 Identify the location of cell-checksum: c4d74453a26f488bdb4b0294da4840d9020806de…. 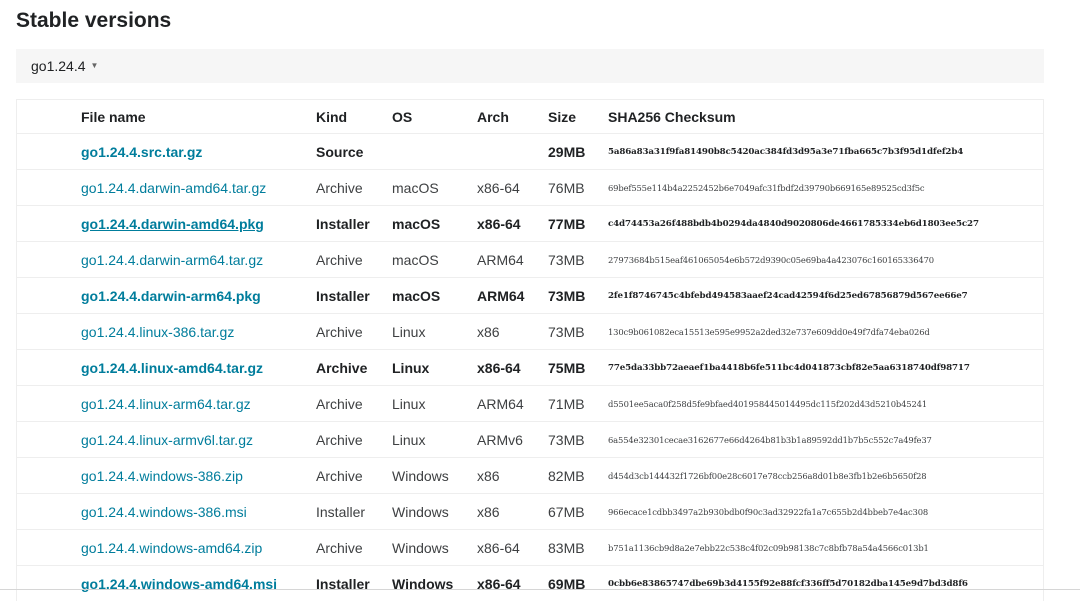
(825, 224).